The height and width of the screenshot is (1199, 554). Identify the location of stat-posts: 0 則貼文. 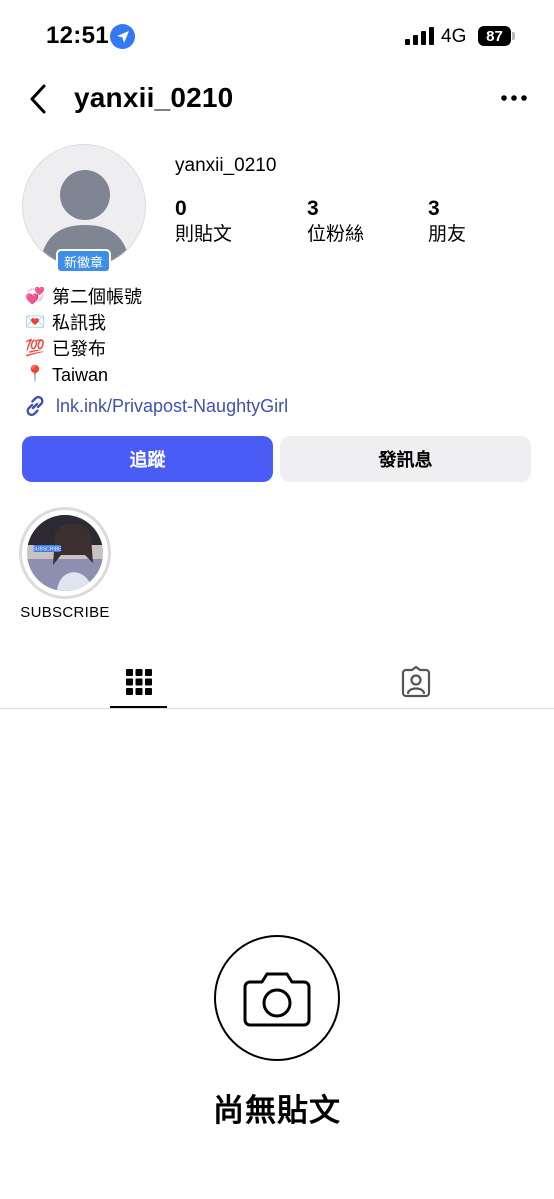
(203, 223).